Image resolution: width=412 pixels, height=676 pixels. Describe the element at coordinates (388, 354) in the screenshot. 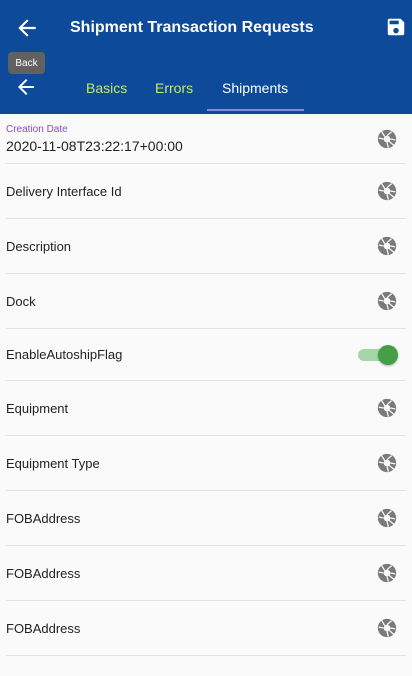

I see `toggle-knob` at that location.